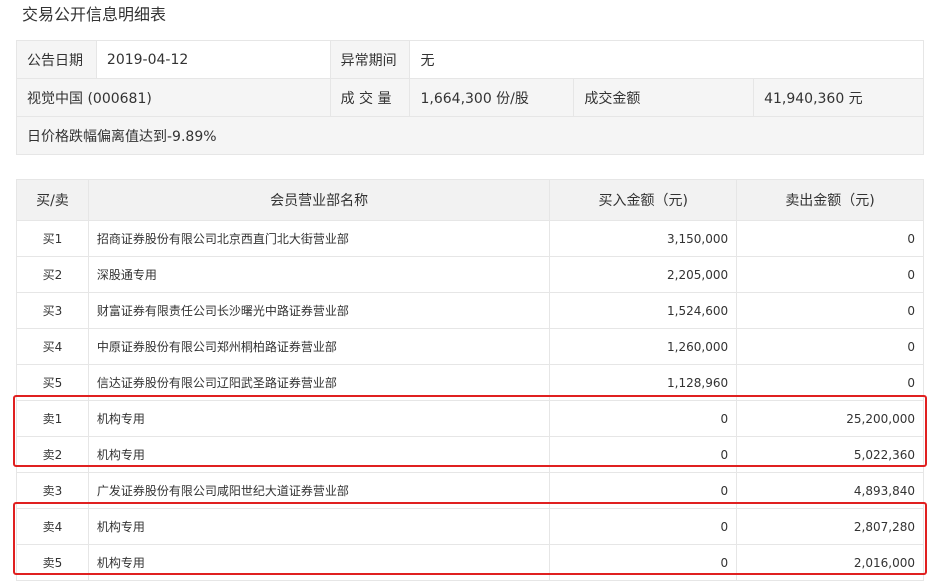  I want to click on table-row: 买4 中原证券股份有限公司郑州桐柏路证券营业部 1,260,000 0, so click(470, 346).